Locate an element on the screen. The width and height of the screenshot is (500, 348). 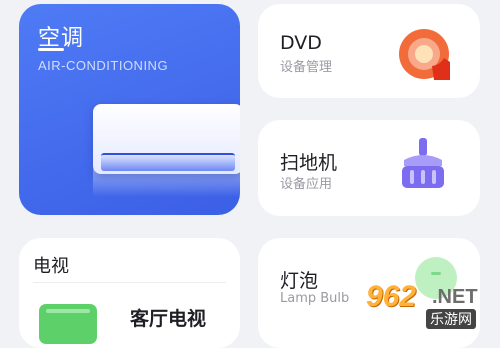
watermark-number: 962 is located at coordinates (391, 296).